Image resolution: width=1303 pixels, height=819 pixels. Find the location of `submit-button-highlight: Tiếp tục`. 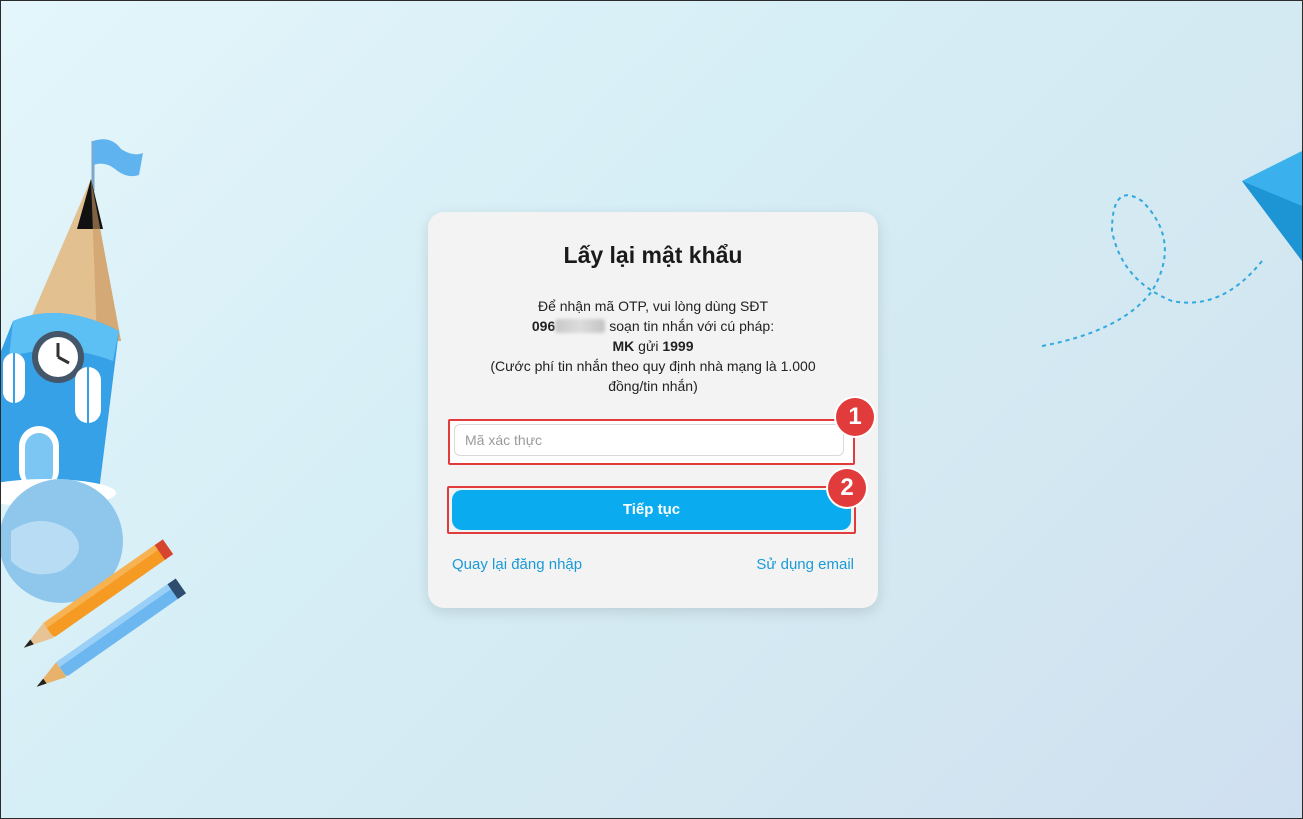

submit-button-highlight: Tiếp tục is located at coordinates (651, 510).